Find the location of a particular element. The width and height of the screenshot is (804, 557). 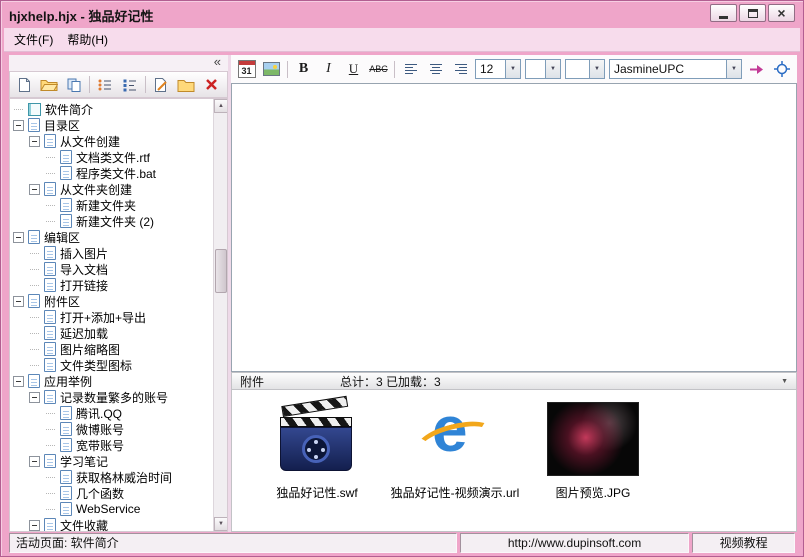

window-controls: × is located at coordinates (752, 13).